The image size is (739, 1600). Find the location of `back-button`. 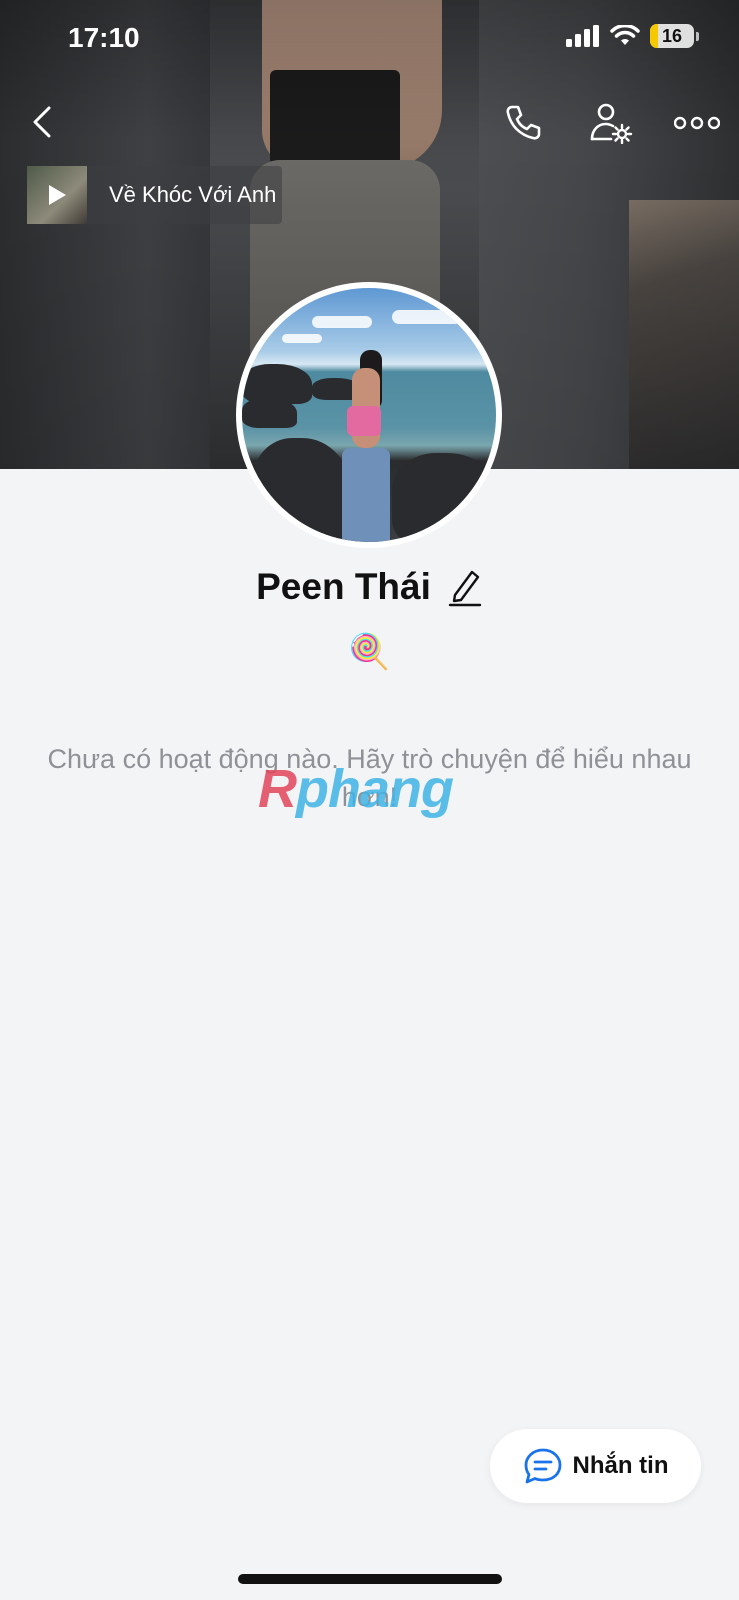

back-button is located at coordinates (42, 122).